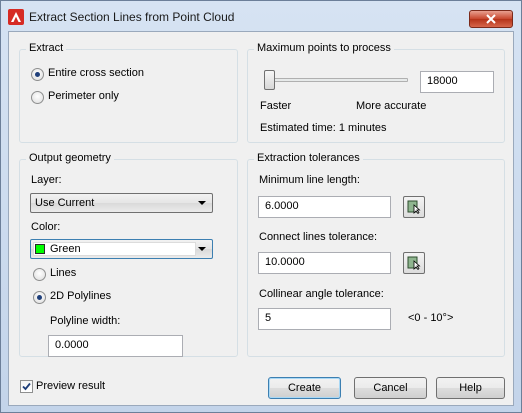 The width and height of the screenshot is (522, 413). I want to click on slider-more-accurate-label: More accurate, so click(391, 106).